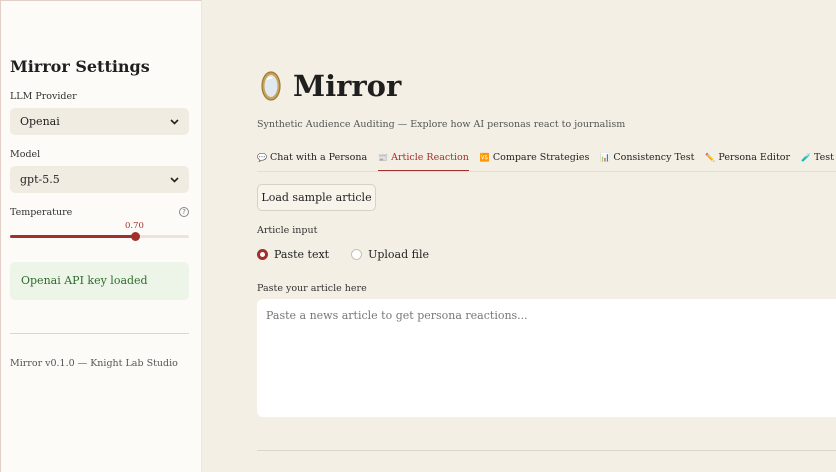  Describe the element at coordinates (754, 157) in the screenshot. I see `tab-label: Persona Editor` at that location.